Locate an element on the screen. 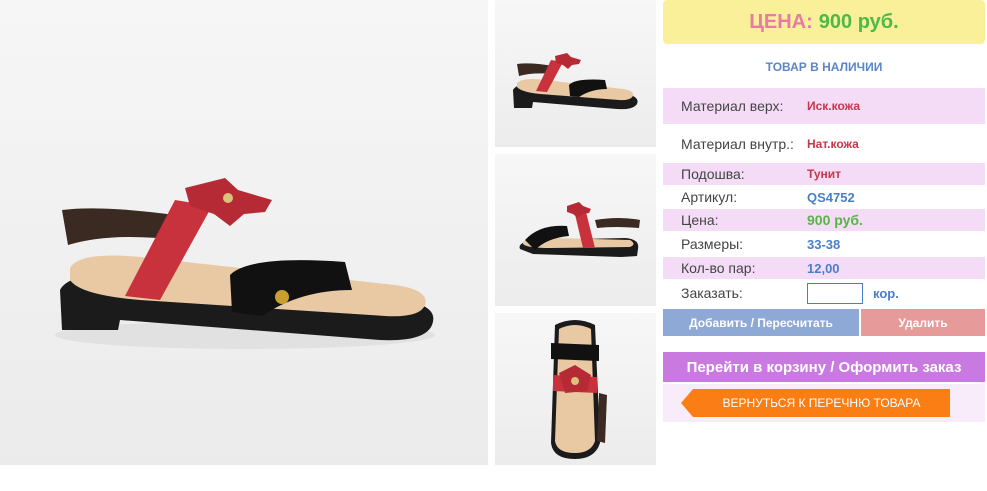  price-value: 900 руб. is located at coordinates (858, 21).